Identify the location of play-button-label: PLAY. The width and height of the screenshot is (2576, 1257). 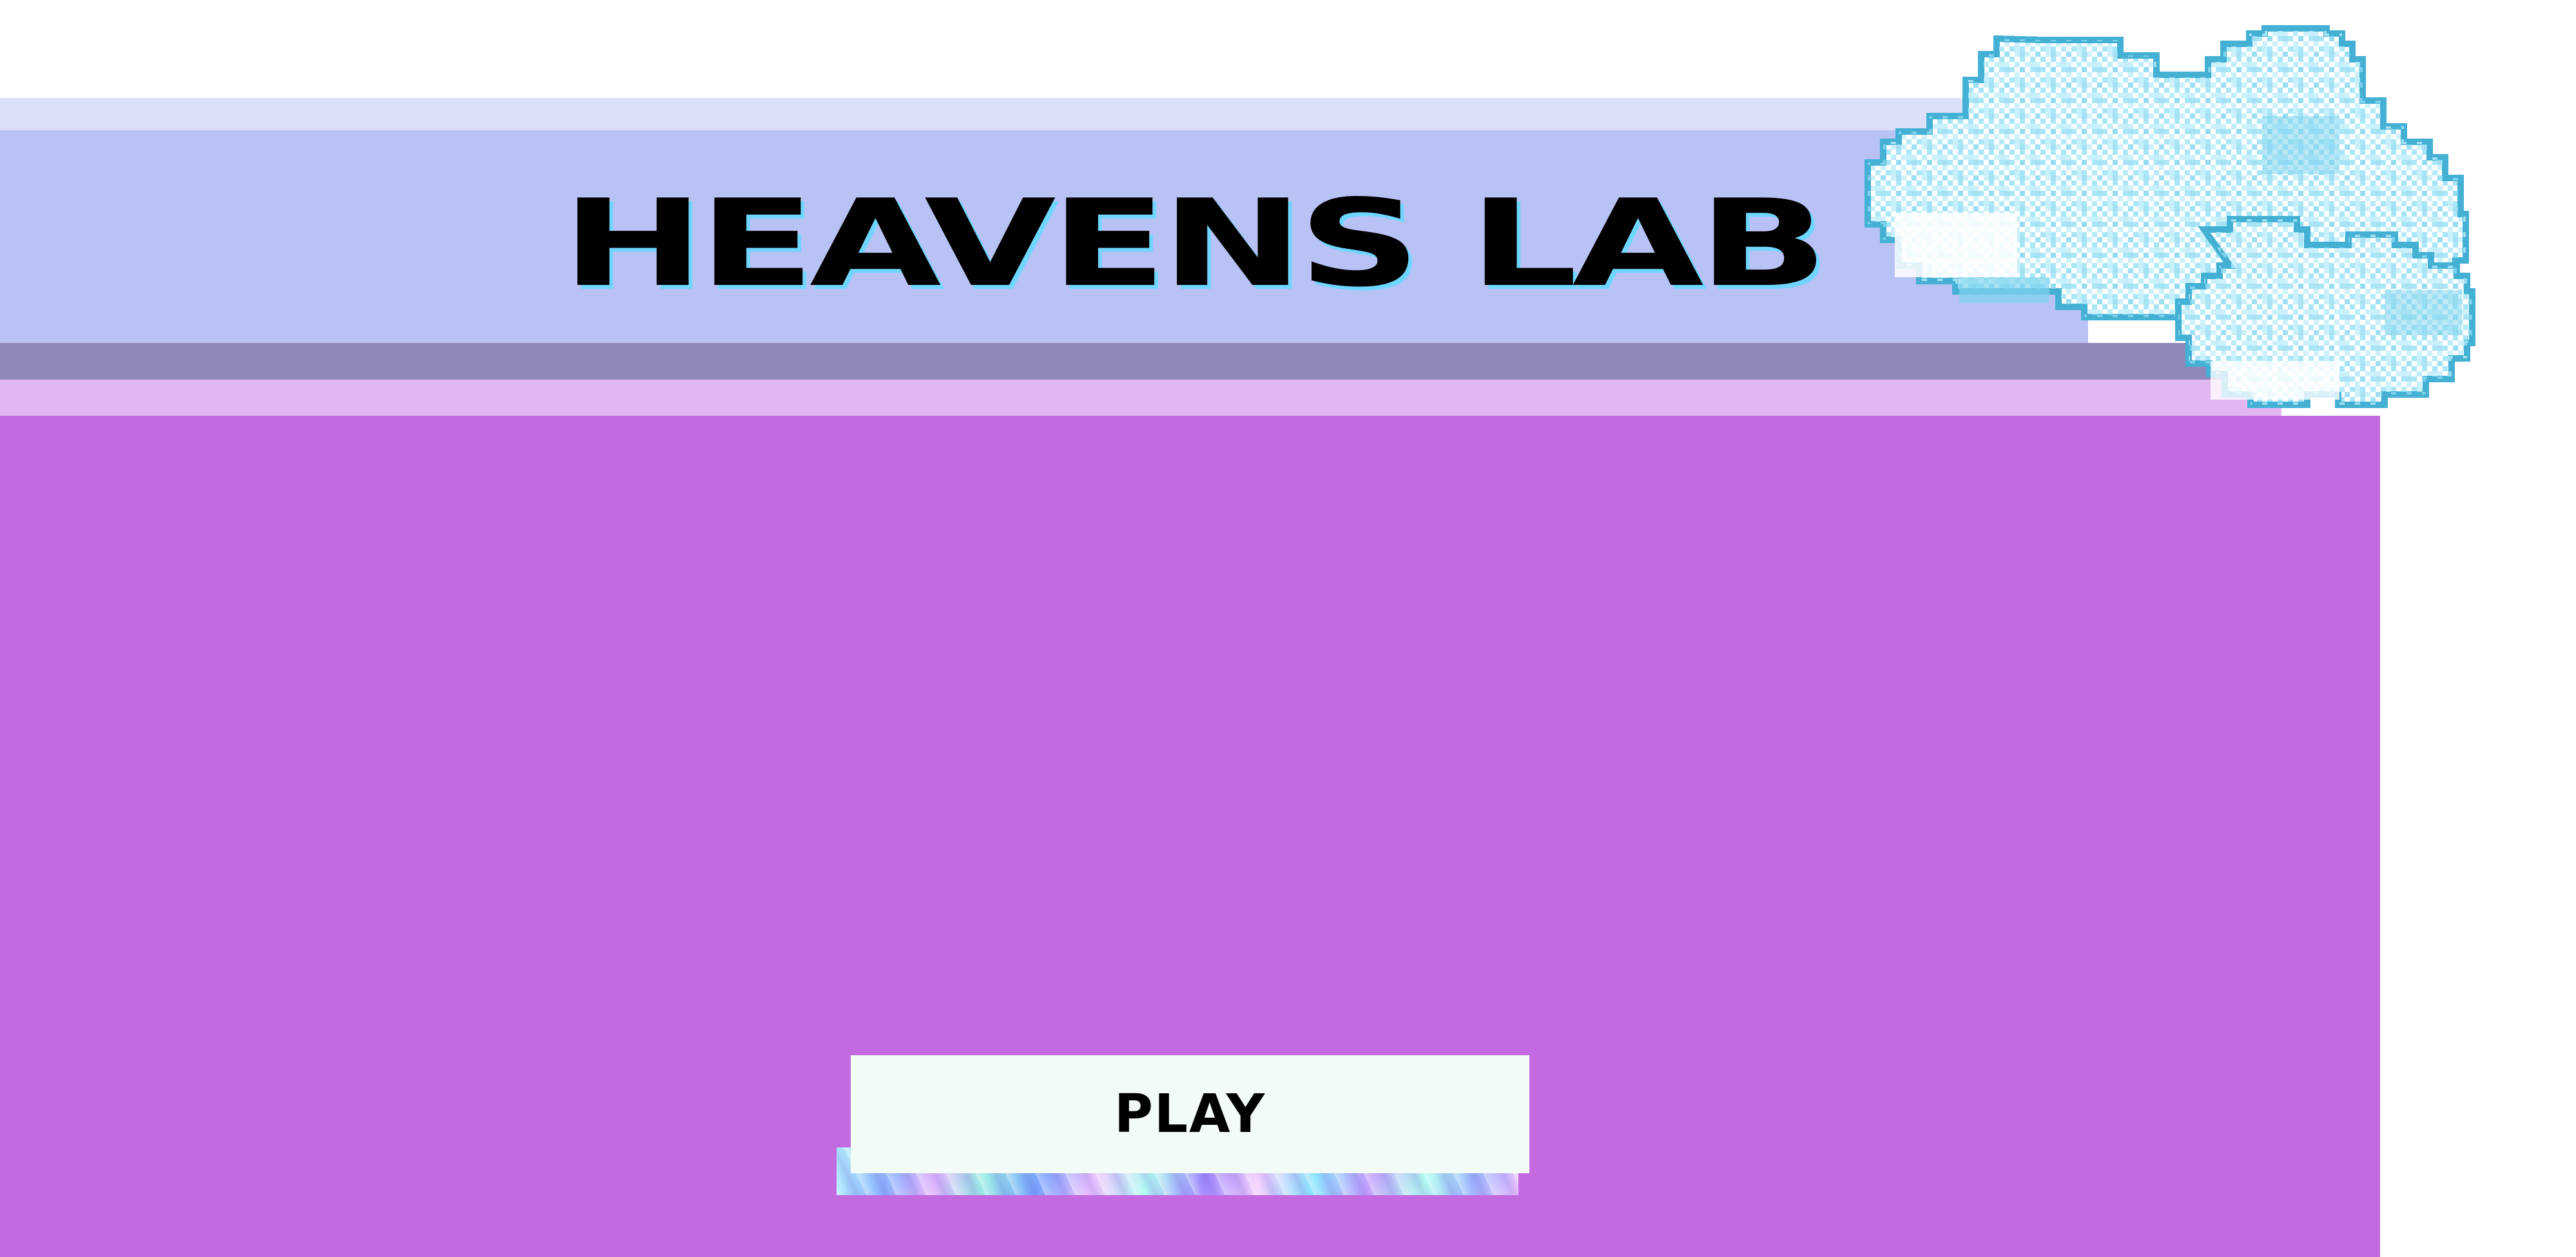
(1190, 1114).